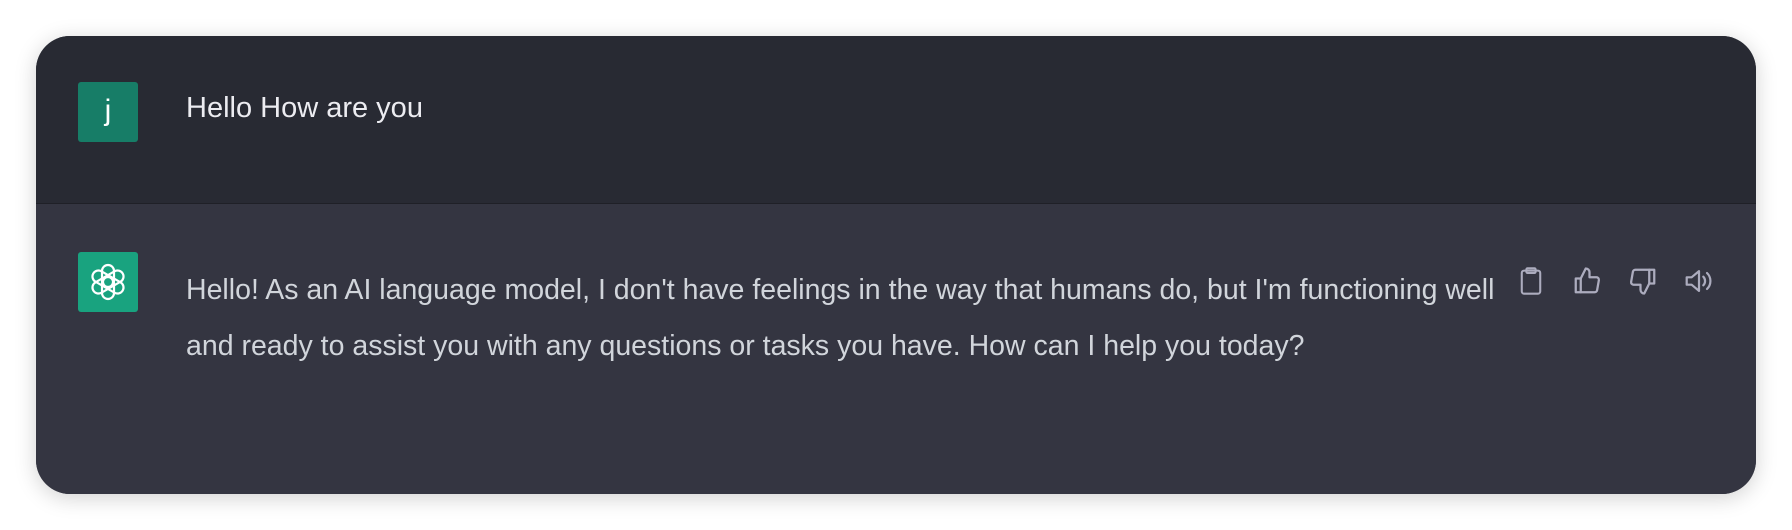  I want to click on speaker-icon, so click(1698, 281).